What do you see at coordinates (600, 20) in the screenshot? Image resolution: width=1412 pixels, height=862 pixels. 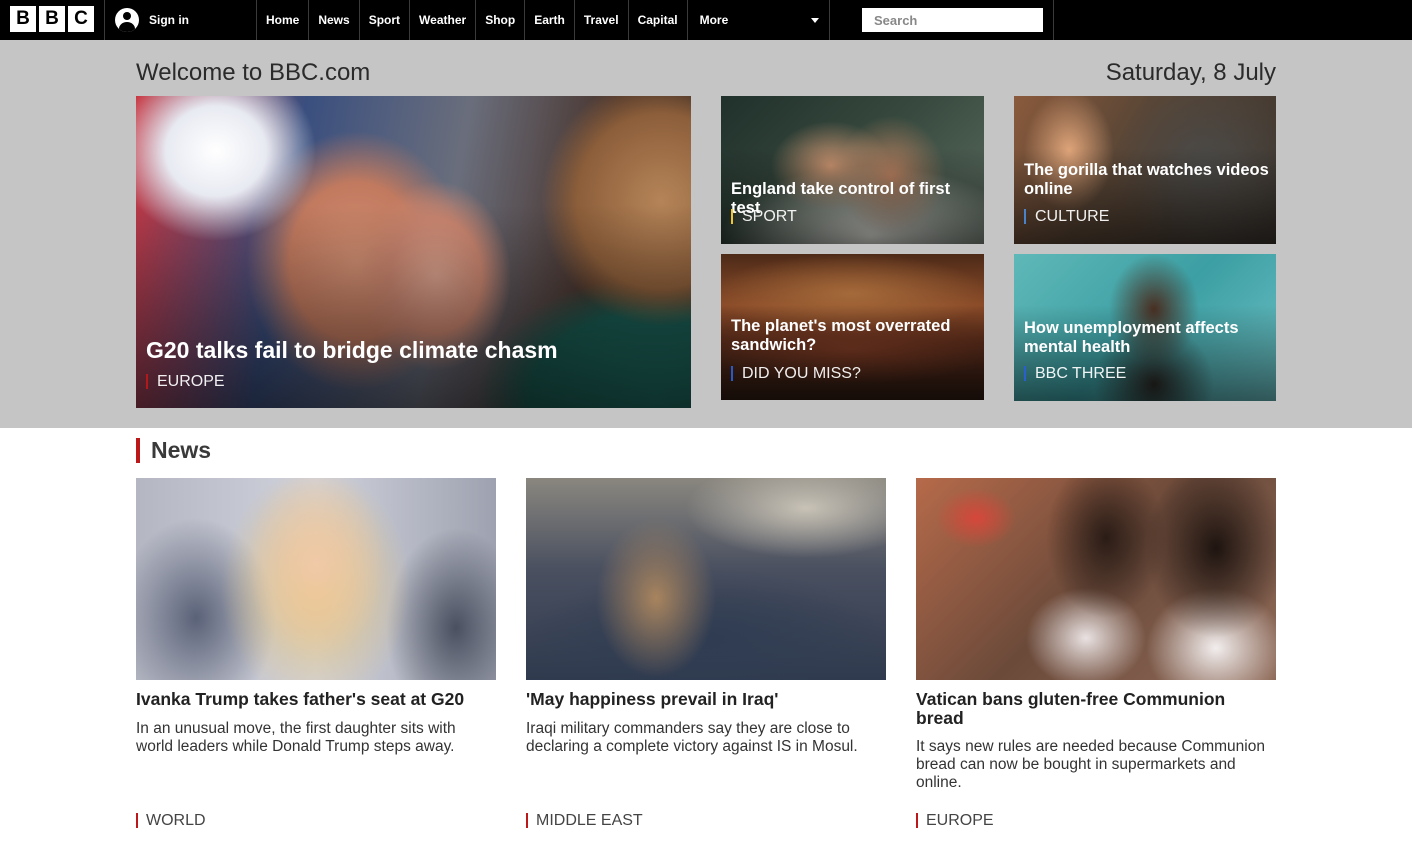 I see `nav-item-travel: Travel` at bounding box center [600, 20].